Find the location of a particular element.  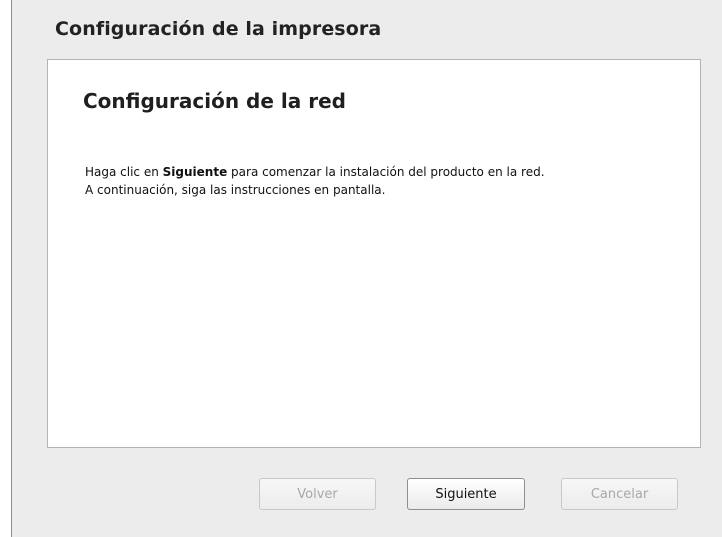

cancel-button: Cancelar is located at coordinates (619, 494).